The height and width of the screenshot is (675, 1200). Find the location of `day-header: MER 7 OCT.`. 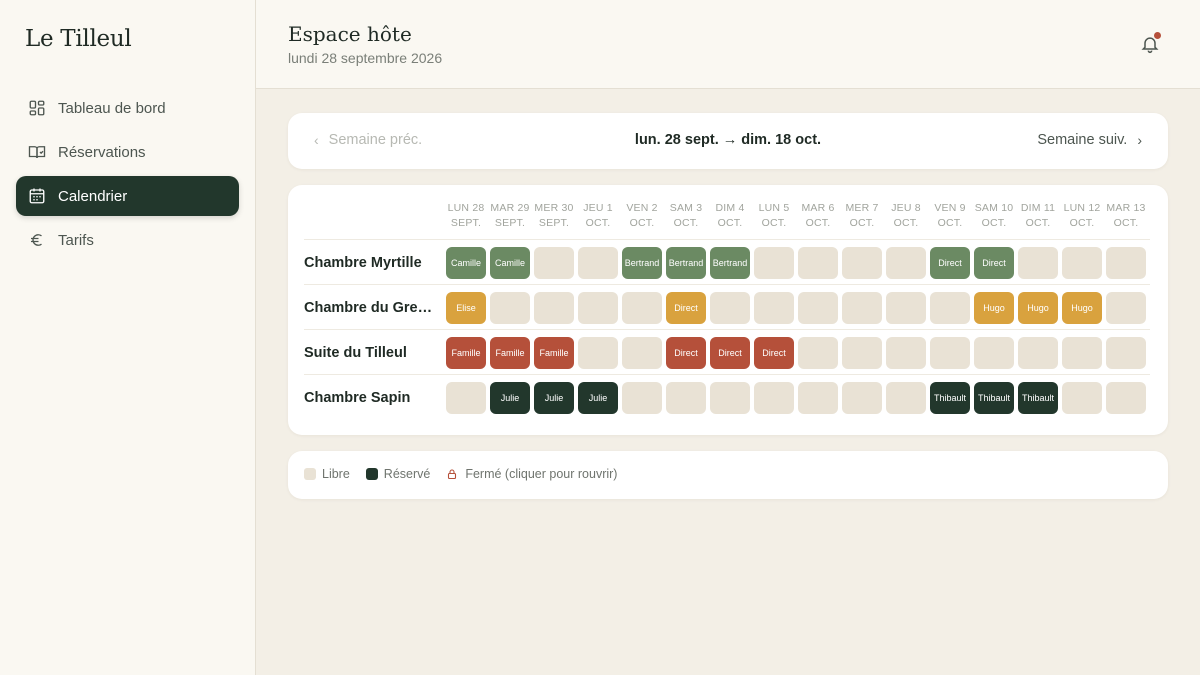

day-header: MER 7 OCT. is located at coordinates (862, 216).